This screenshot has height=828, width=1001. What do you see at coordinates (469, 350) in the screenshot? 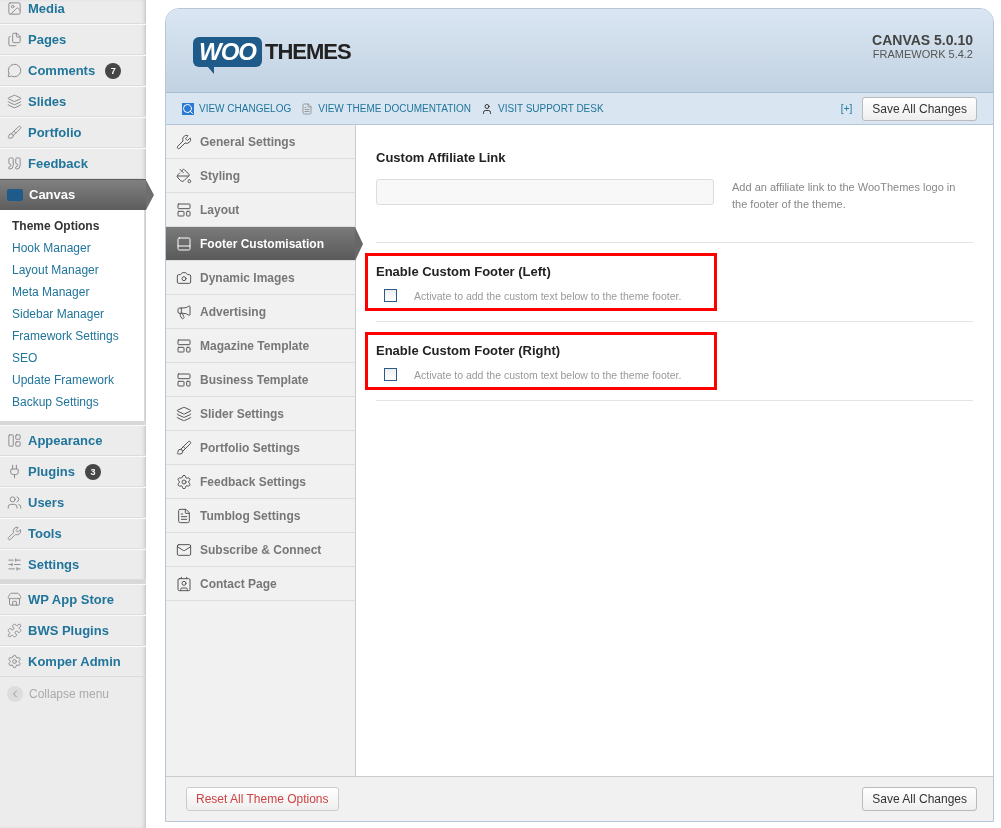
I see `field-label: Enable Custom Footer (Right)` at bounding box center [469, 350].